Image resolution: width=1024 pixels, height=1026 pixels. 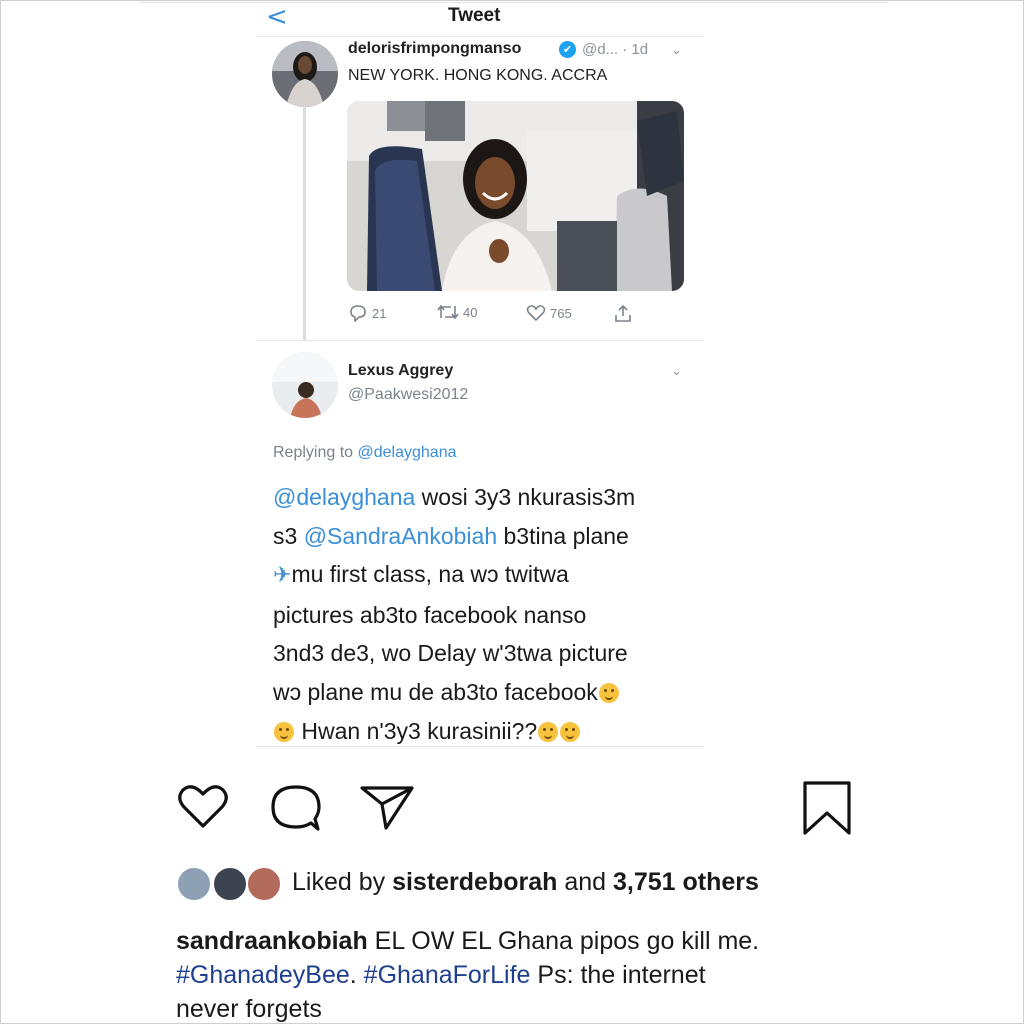 What do you see at coordinates (379, 313) in the screenshot?
I see `reply-count: 21` at bounding box center [379, 313].